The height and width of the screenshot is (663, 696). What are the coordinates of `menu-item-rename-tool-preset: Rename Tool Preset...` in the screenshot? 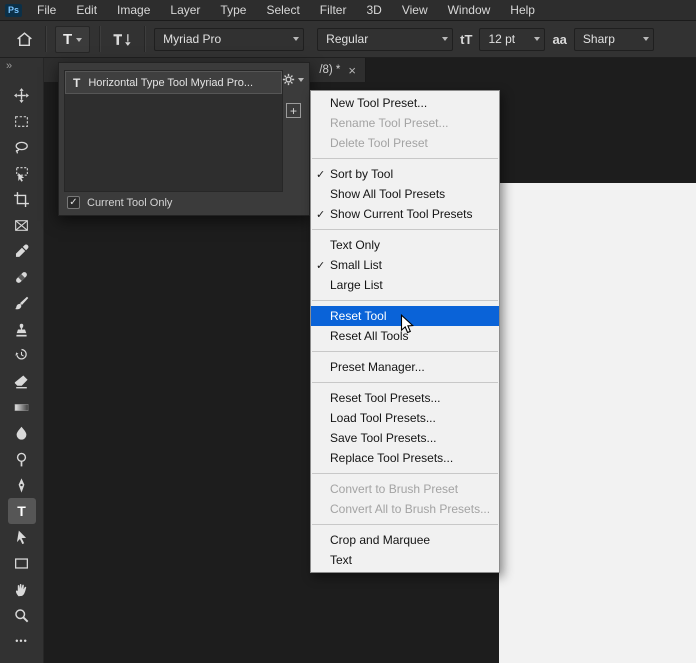 It's located at (405, 123).